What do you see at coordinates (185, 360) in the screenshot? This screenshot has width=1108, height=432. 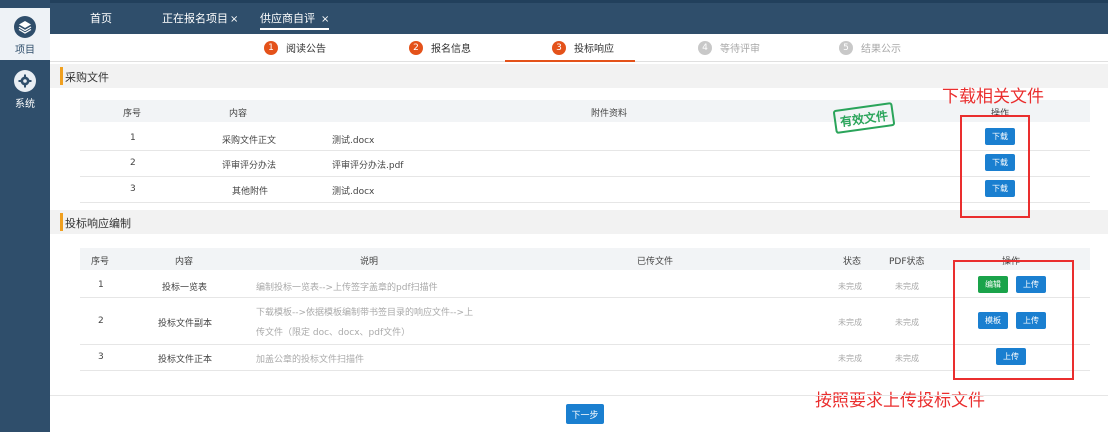 I see `cell-content: 投标文件正本` at bounding box center [185, 360].